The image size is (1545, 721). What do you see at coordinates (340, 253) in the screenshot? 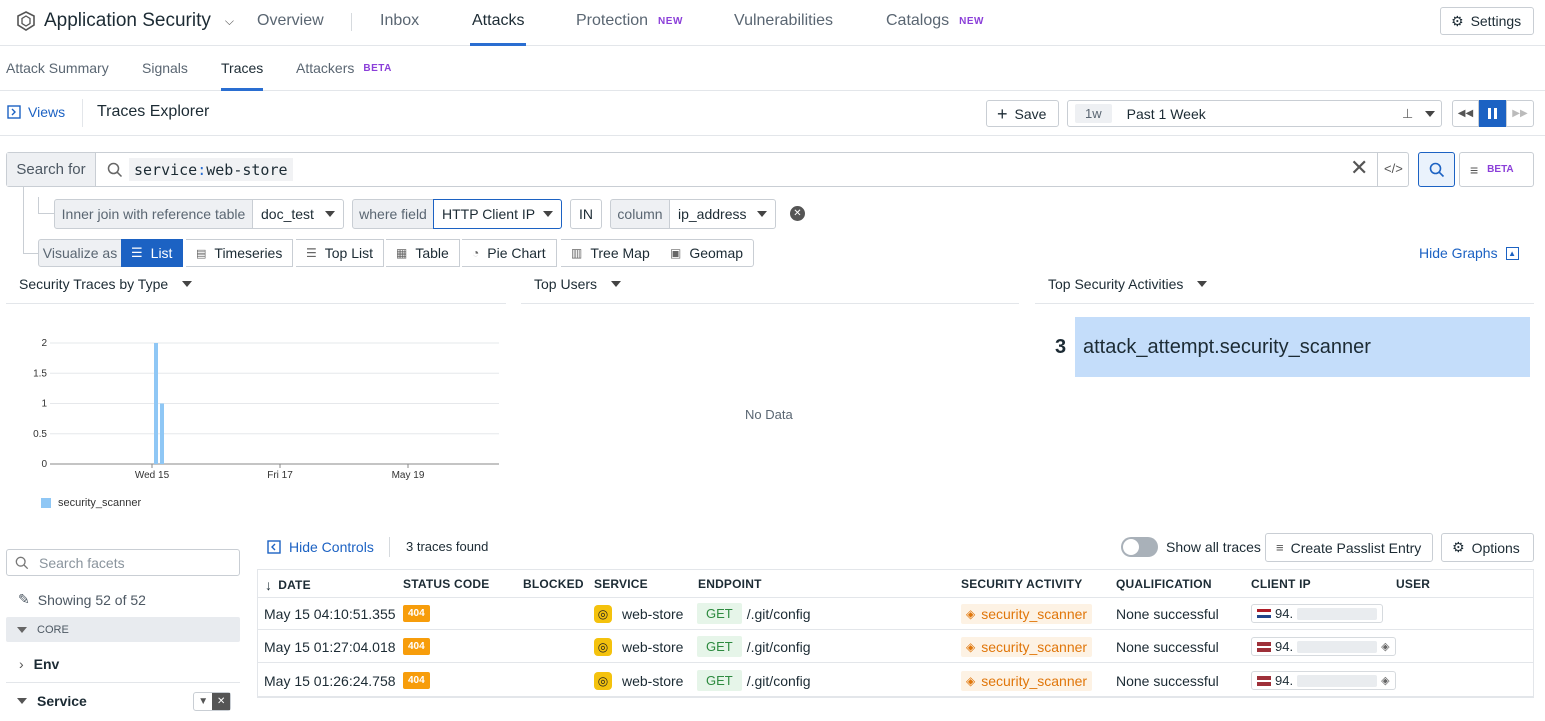
I see `viz-toplist-button: ☰ Top List` at bounding box center [340, 253].